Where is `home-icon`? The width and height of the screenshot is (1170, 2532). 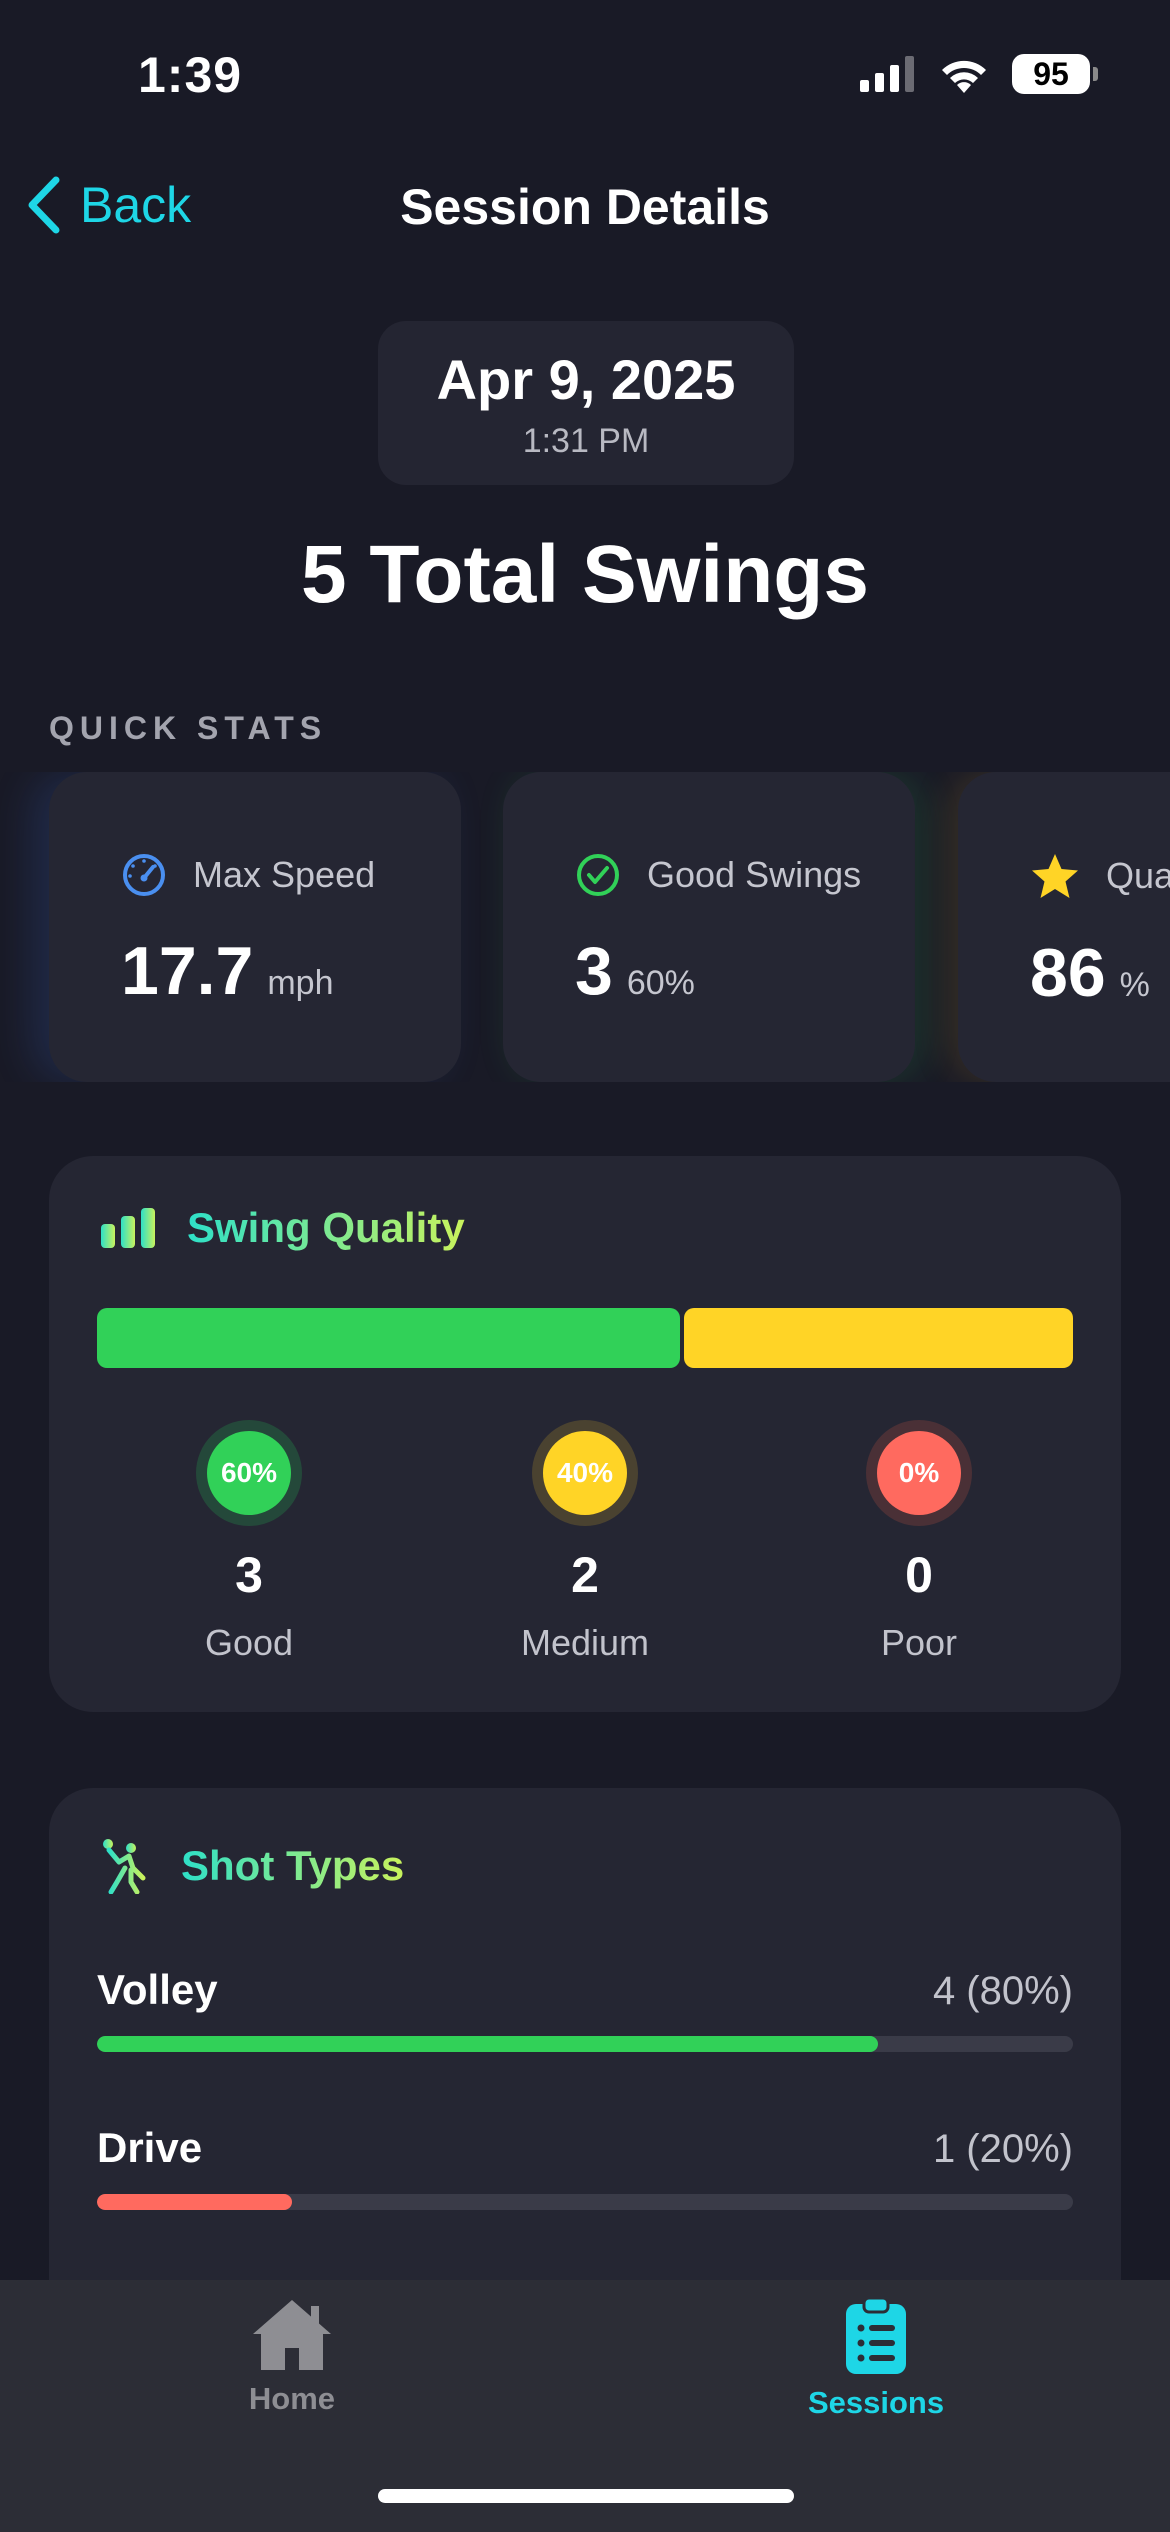
home-icon is located at coordinates (292, 2335).